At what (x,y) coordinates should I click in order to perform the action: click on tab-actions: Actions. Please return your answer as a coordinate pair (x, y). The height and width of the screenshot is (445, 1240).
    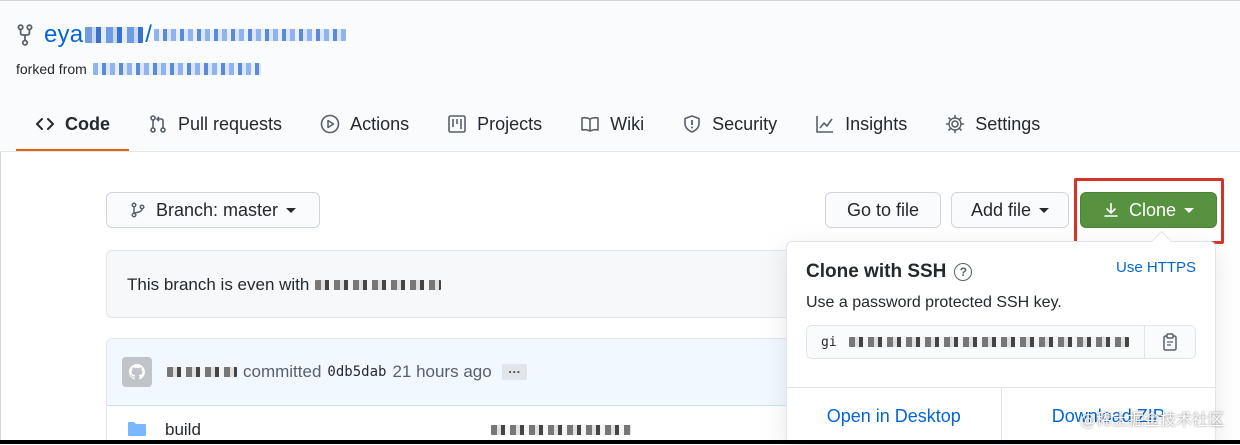
    Looking at the image, I should click on (364, 124).